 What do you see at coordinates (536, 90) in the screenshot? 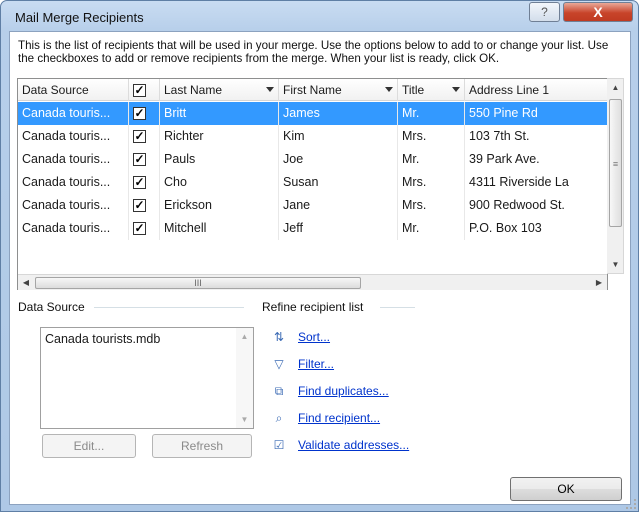
I see `column-header-address-line-1: Address Line 1` at bounding box center [536, 90].